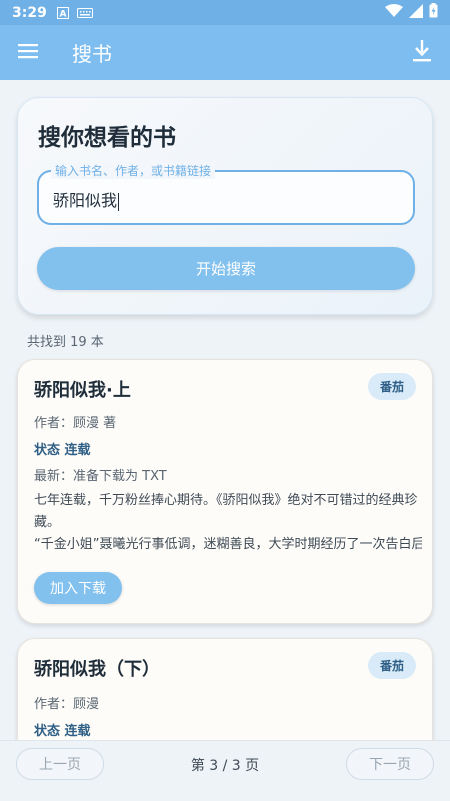  Describe the element at coordinates (226, 511) in the screenshot. I see `book-description-line: 七年连载，千万粉丝捧心期待。《骄阳似我》绝对不可错过的经典珍藏。` at that location.